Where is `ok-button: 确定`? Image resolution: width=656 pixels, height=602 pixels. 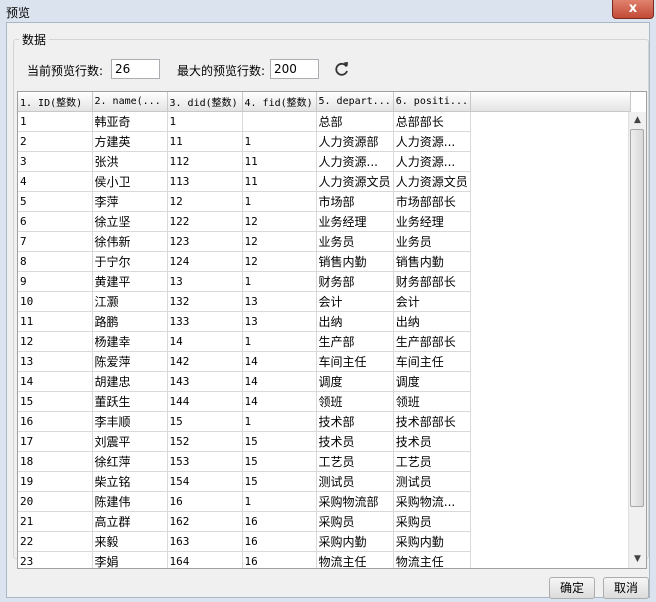
ok-button: 确定 is located at coordinates (572, 588).